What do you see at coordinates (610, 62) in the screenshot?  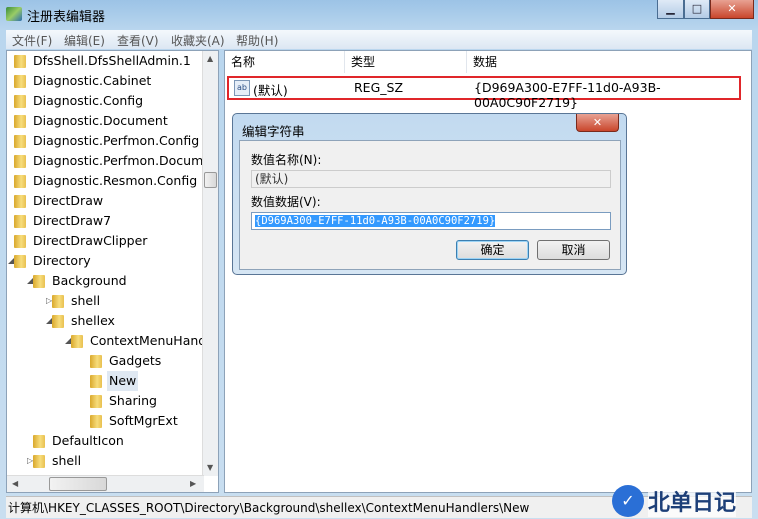 I see `column-header-data: 数据` at bounding box center [610, 62].